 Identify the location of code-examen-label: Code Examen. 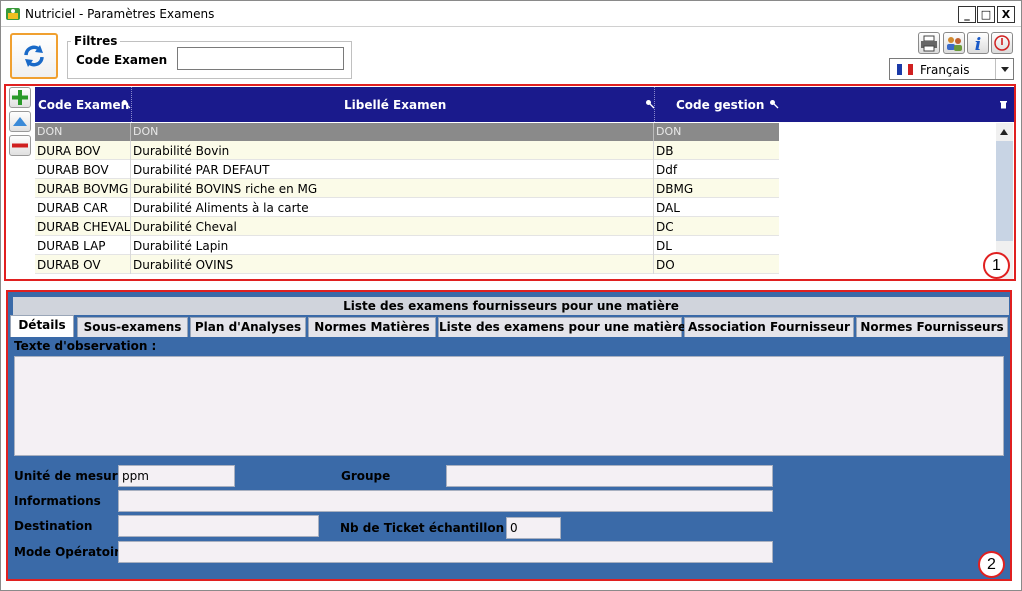
(122, 60).